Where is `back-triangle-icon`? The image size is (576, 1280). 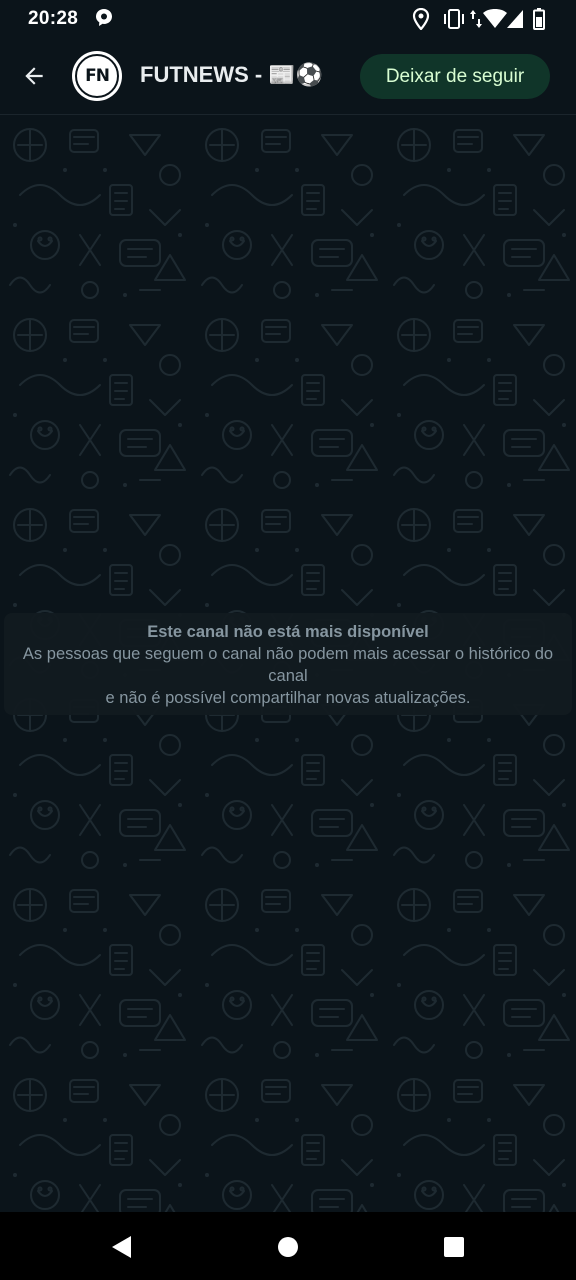
back-triangle-icon is located at coordinates (121, 1247).